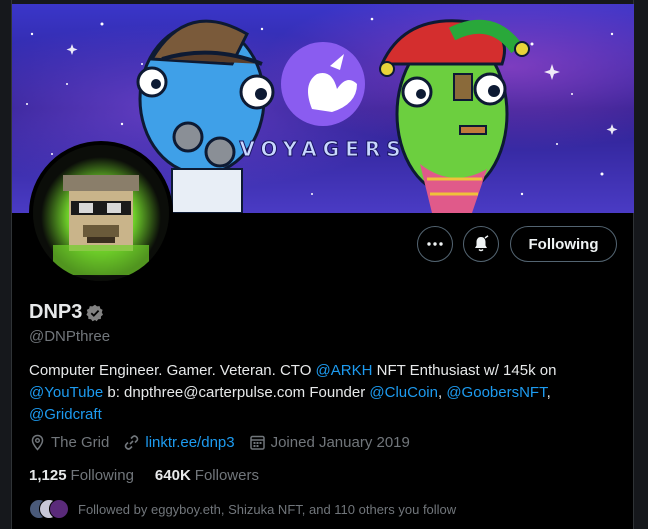 This screenshot has height=529, width=648. What do you see at coordinates (48, 475) in the screenshot?
I see `following-count: 1,125` at bounding box center [48, 475].